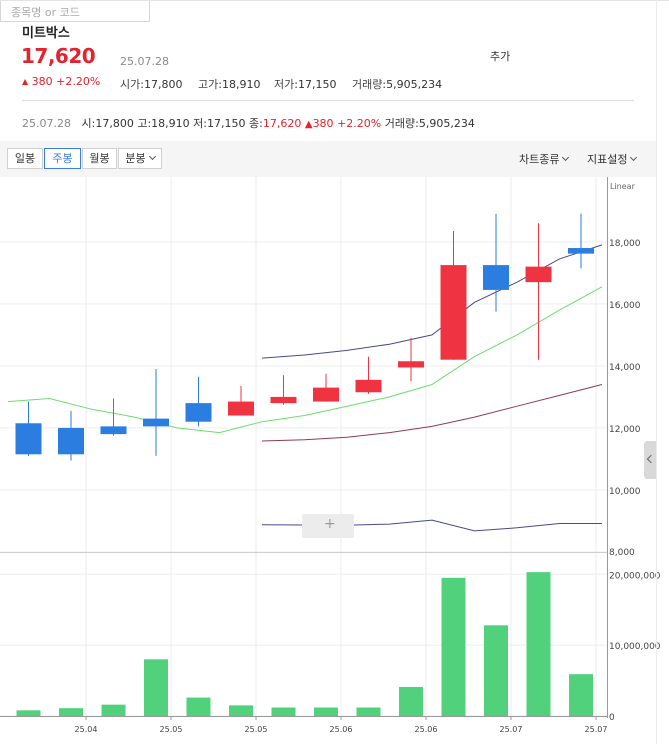 The image size is (669, 748). Describe the element at coordinates (328, 100) in the screenshot. I see `header-divider` at that location.